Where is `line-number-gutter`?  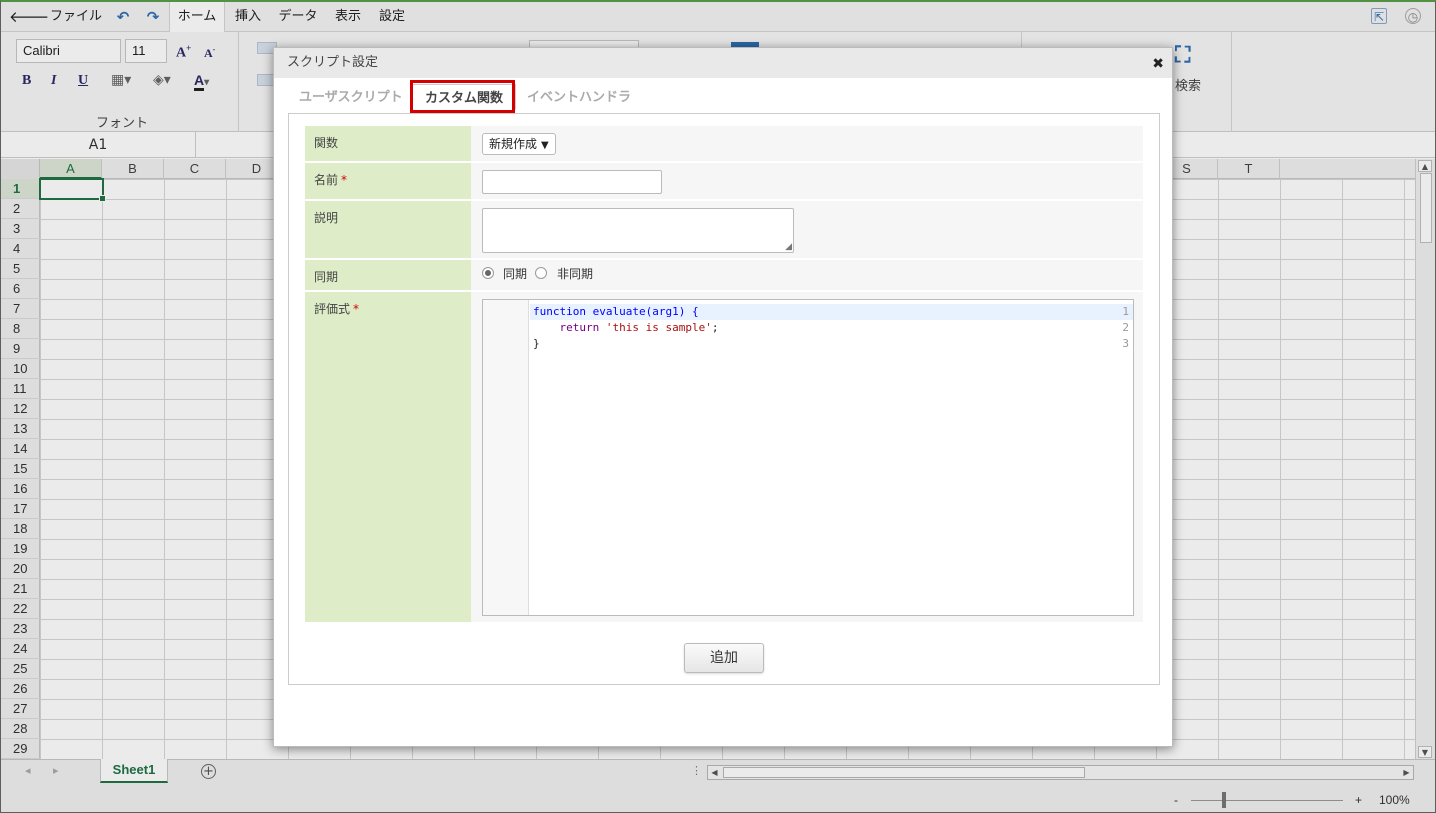
line-number-gutter is located at coordinates (506, 457).